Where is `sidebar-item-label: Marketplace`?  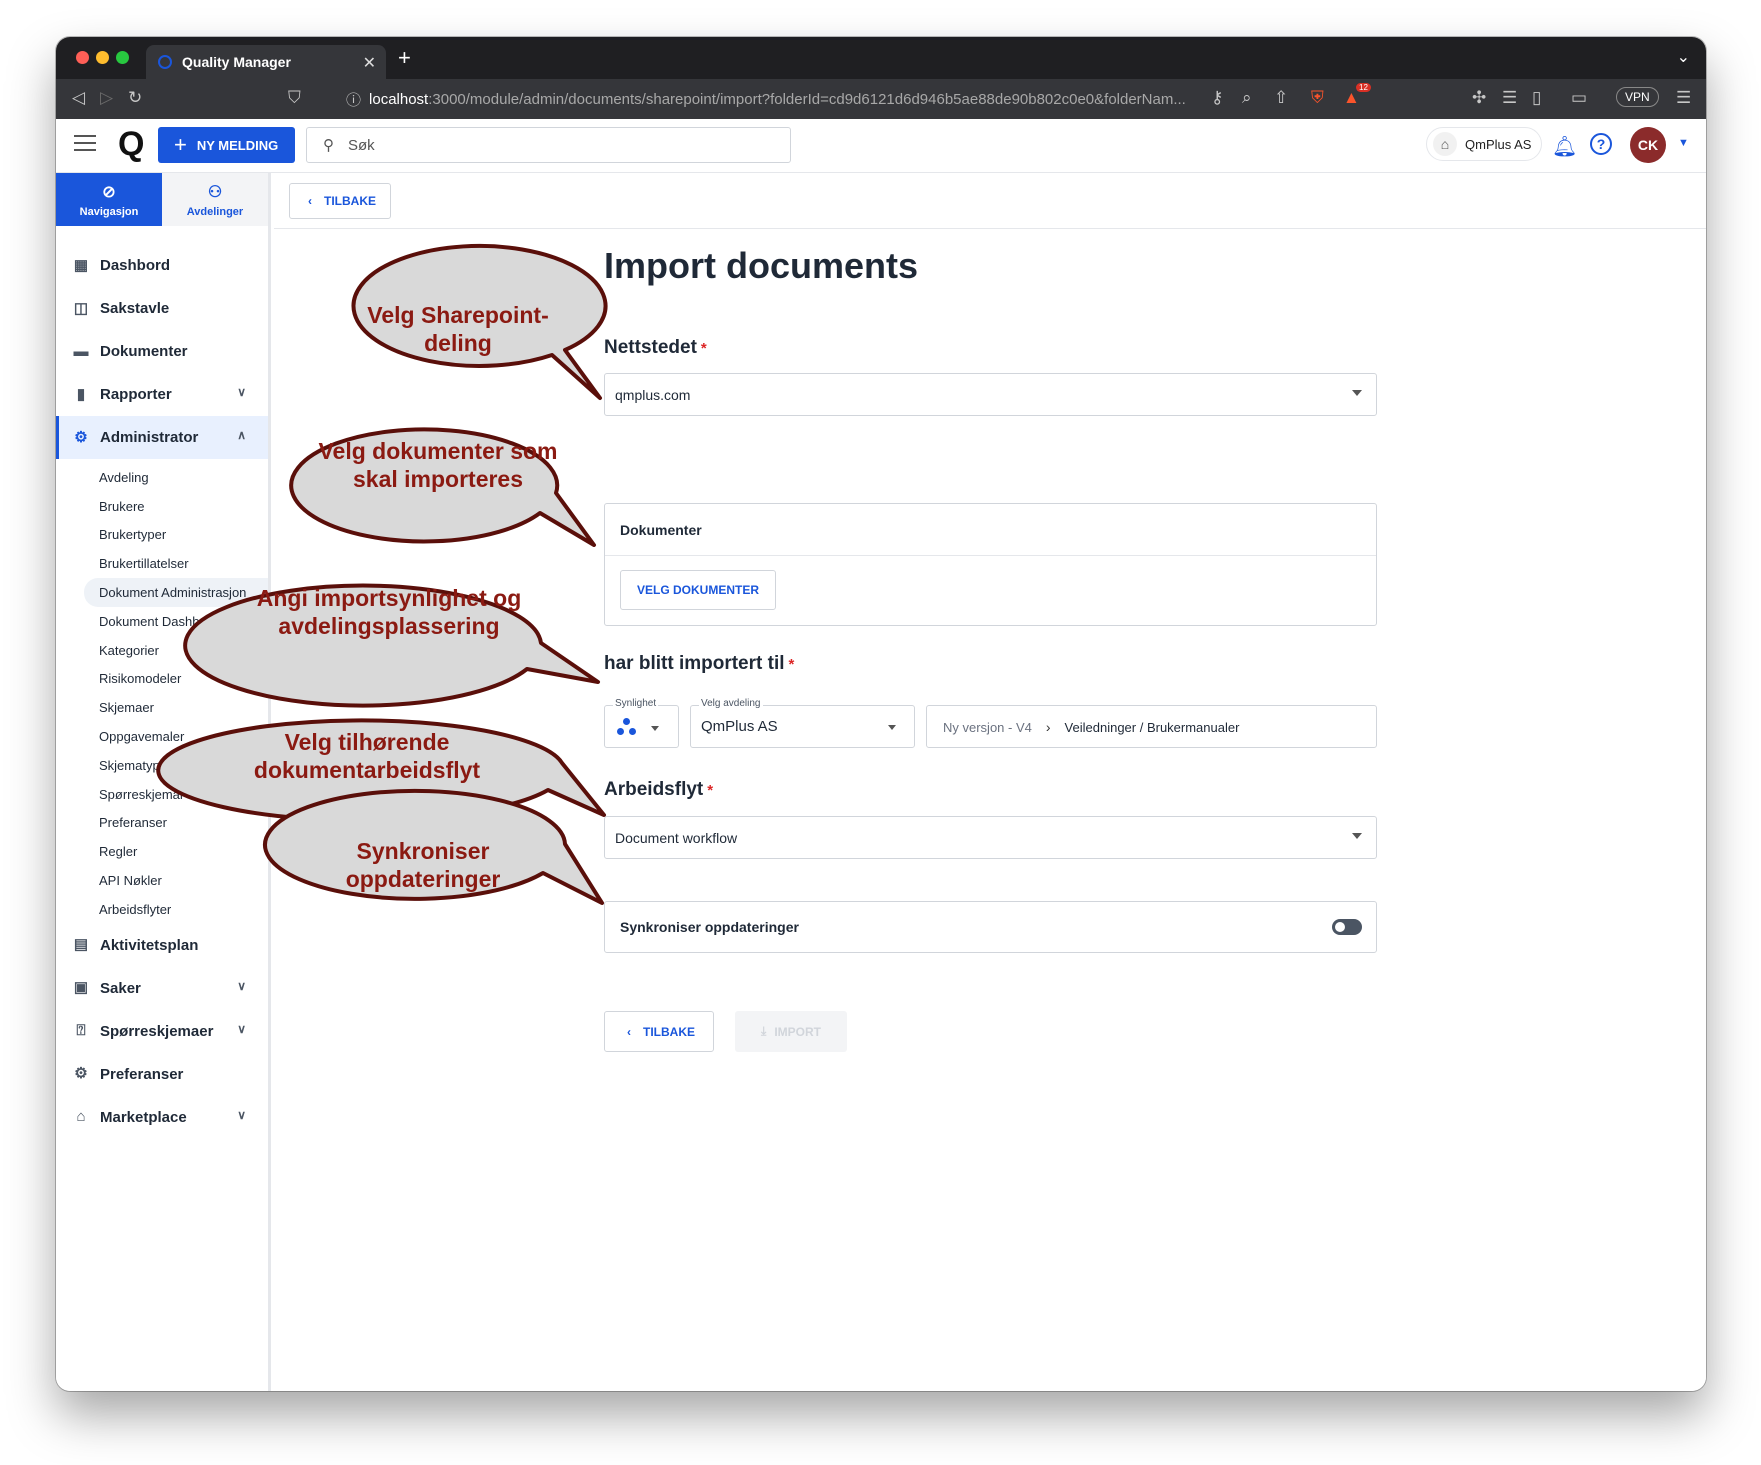 sidebar-item-label: Marketplace is located at coordinates (143, 1117).